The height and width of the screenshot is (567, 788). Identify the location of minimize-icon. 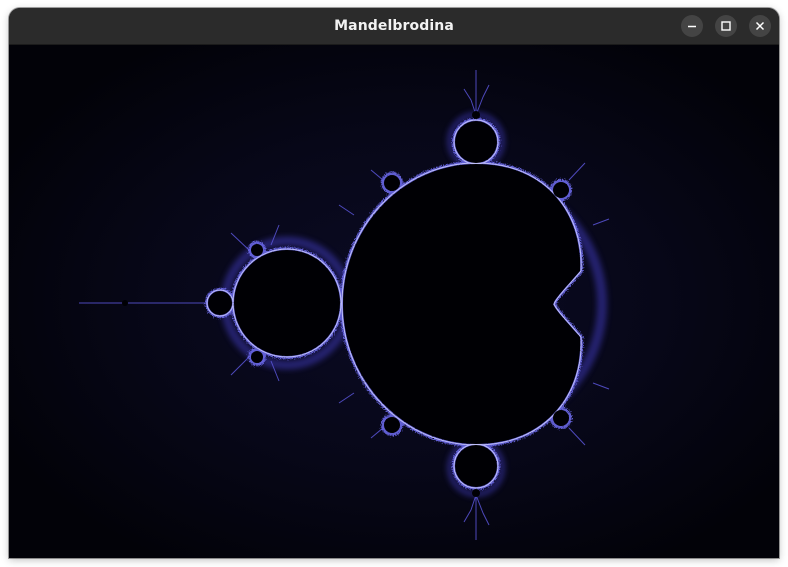
(692, 26).